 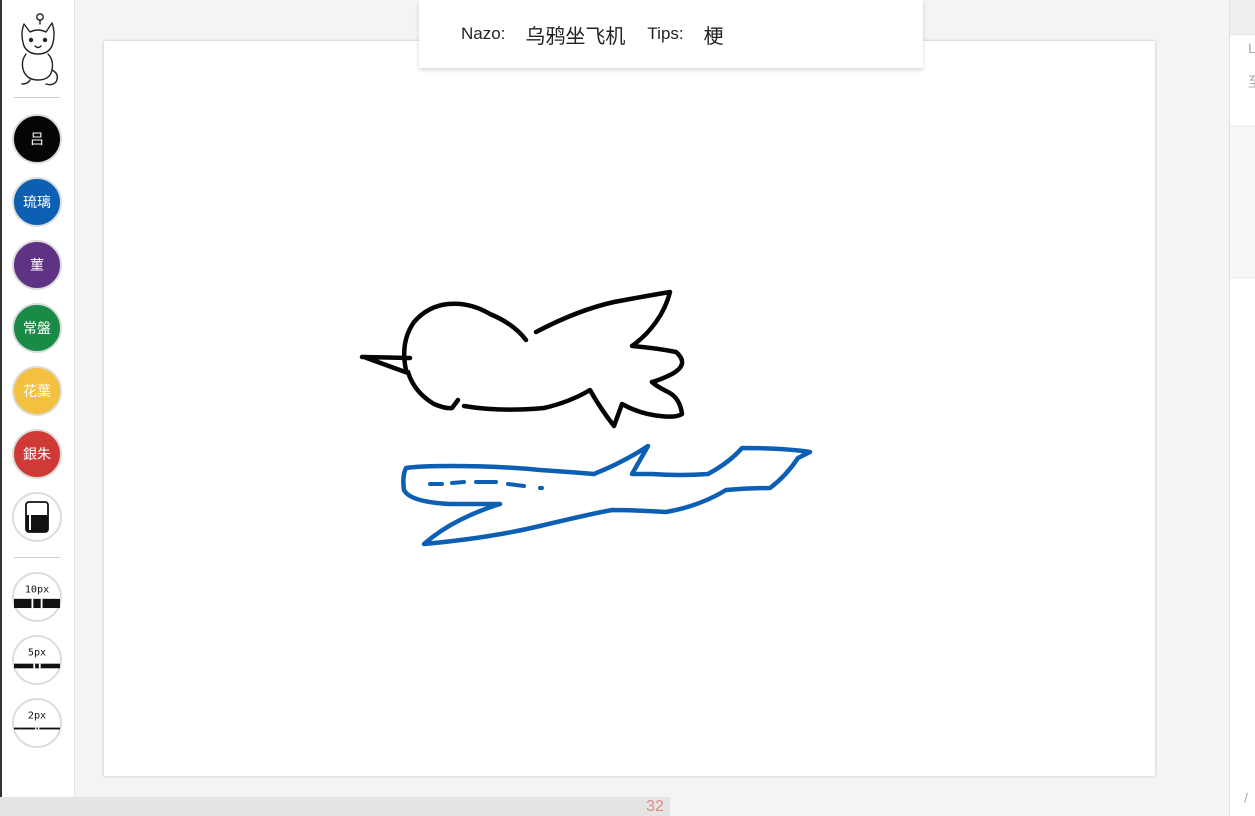 What do you see at coordinates (37, 715) in the screenshot?
I see `brush-size-label: 2px` at bounding box center [37, 715].